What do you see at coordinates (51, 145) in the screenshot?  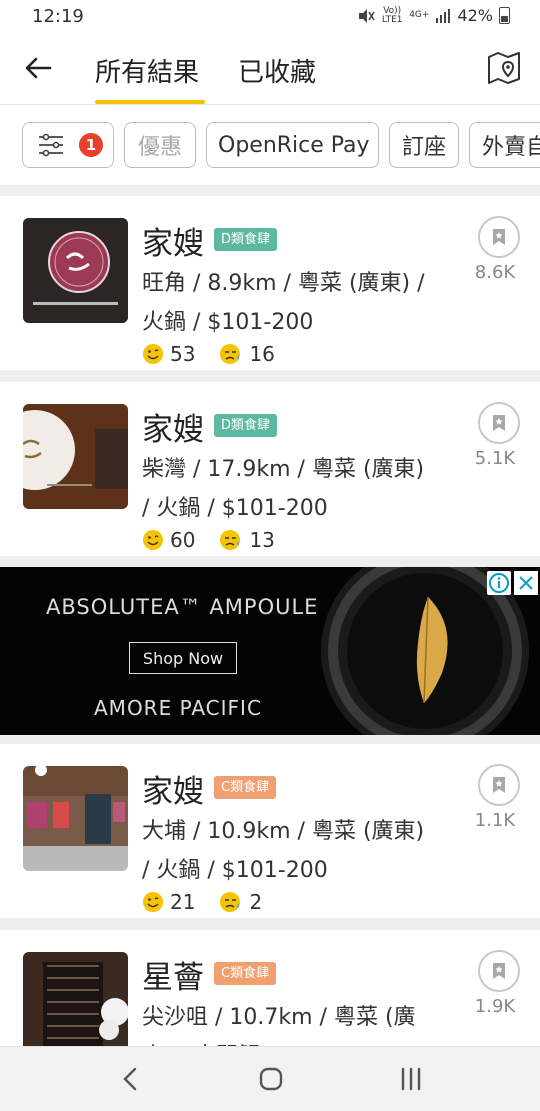 I see `sliders-icon` at bounding box center [51, 145].